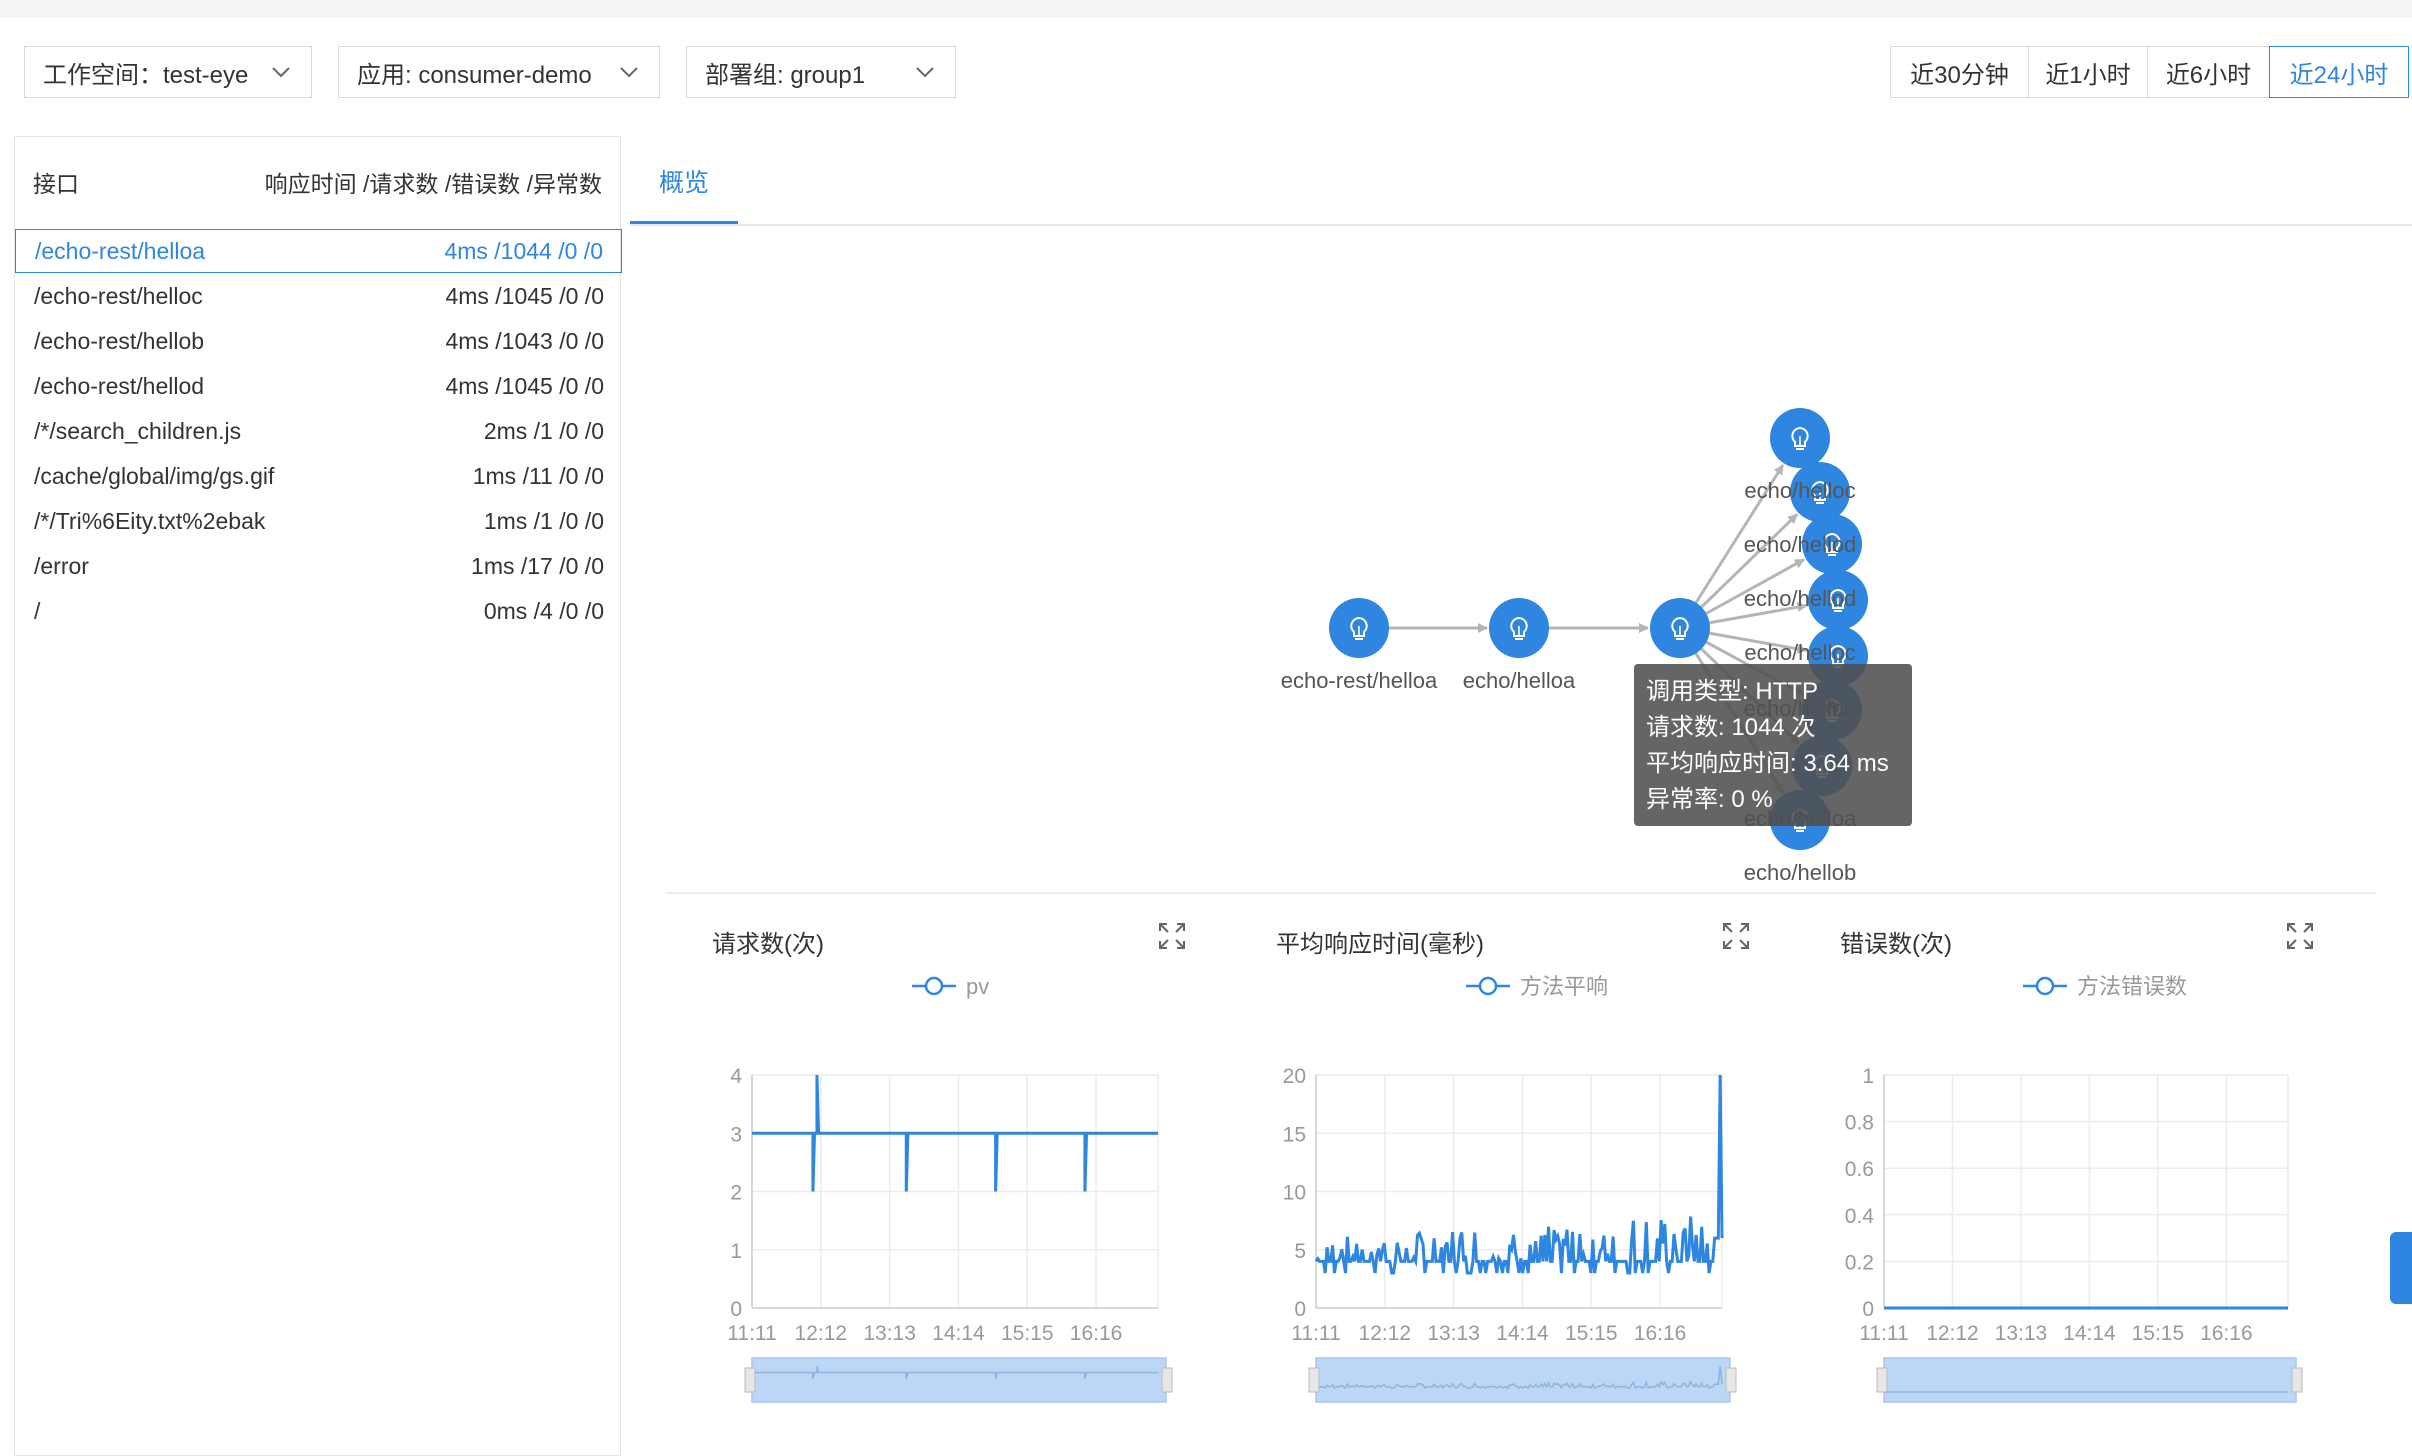 The image size is (2412, 1456). Describe the element at coordinates (1294, 1193) in the screenshot. I see `y-tick-label: 10` at that location.